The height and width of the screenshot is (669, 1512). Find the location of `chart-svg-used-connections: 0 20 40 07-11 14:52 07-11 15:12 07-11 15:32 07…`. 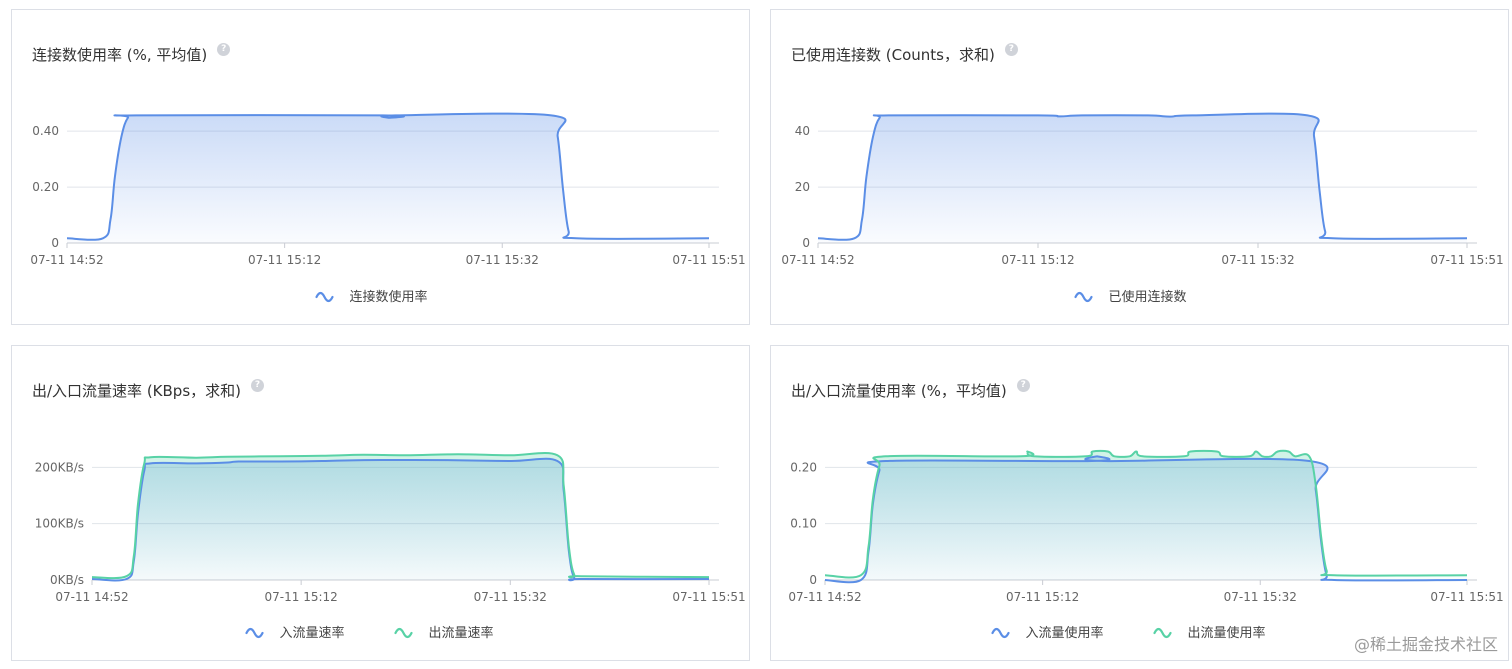

chart-svg-used-connections: 0 20 40 07-11 14:52 07-11 15:12 07-11 15:32 07… is located at coordinates (1142, 208).